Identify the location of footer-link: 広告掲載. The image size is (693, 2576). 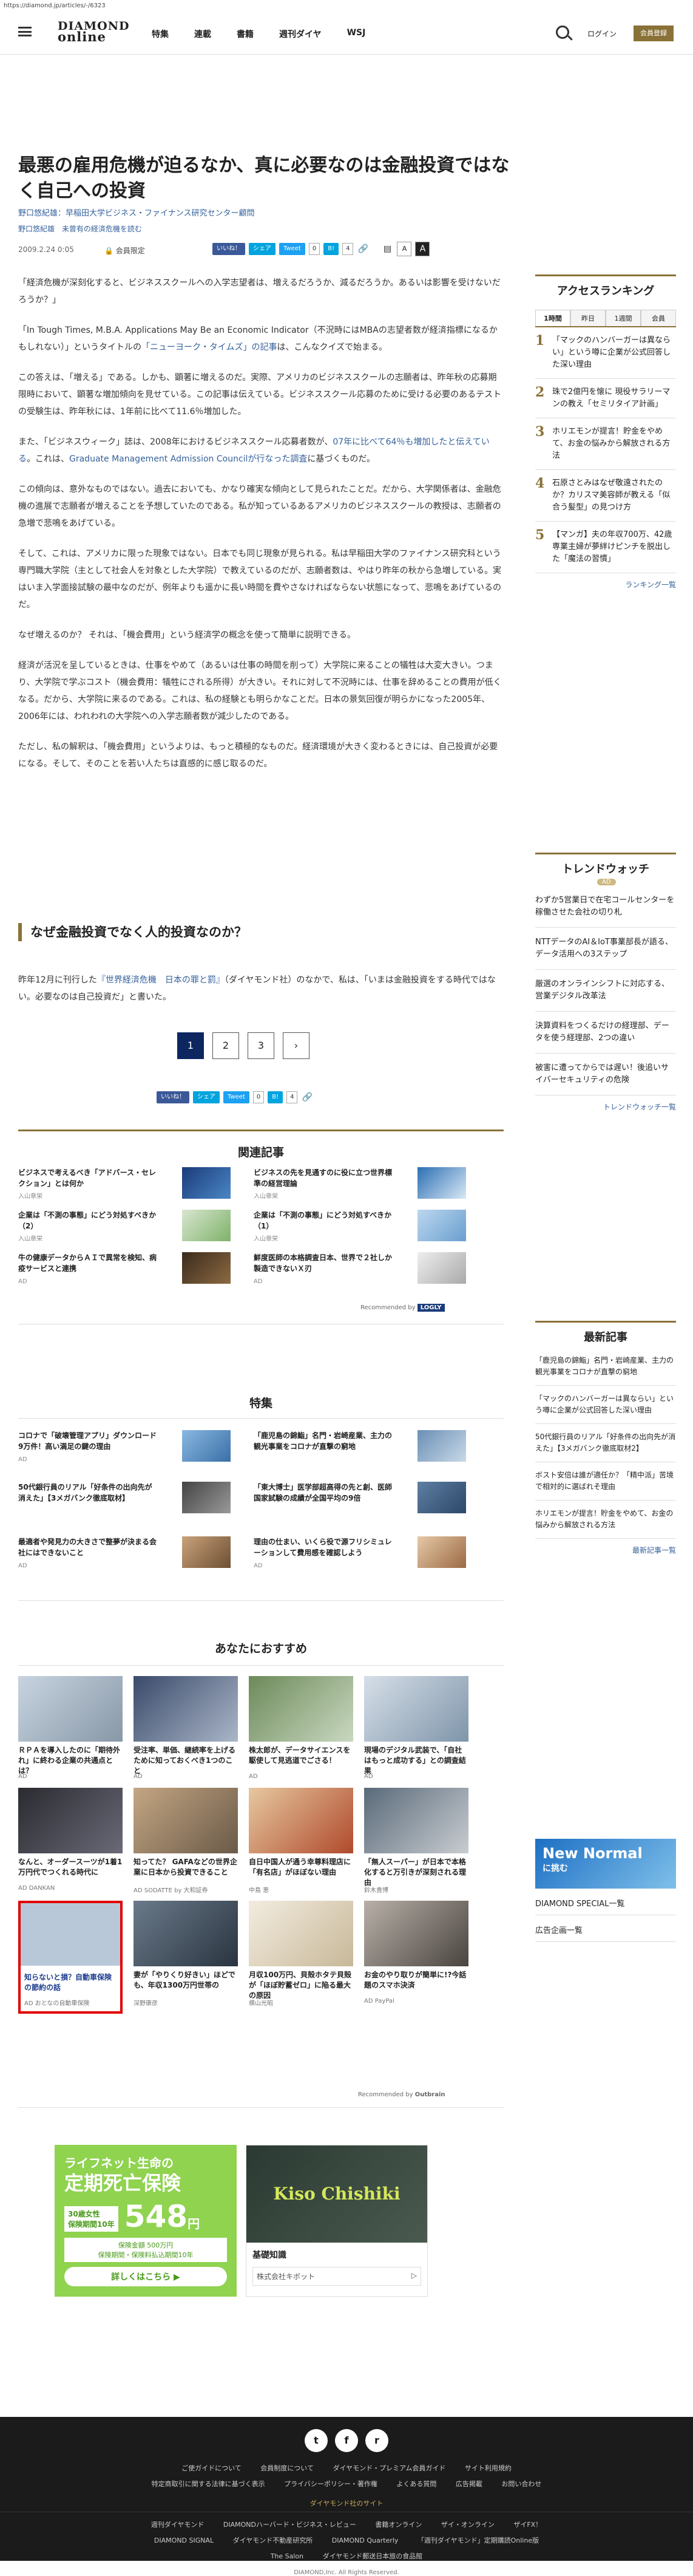
(469, 2484).